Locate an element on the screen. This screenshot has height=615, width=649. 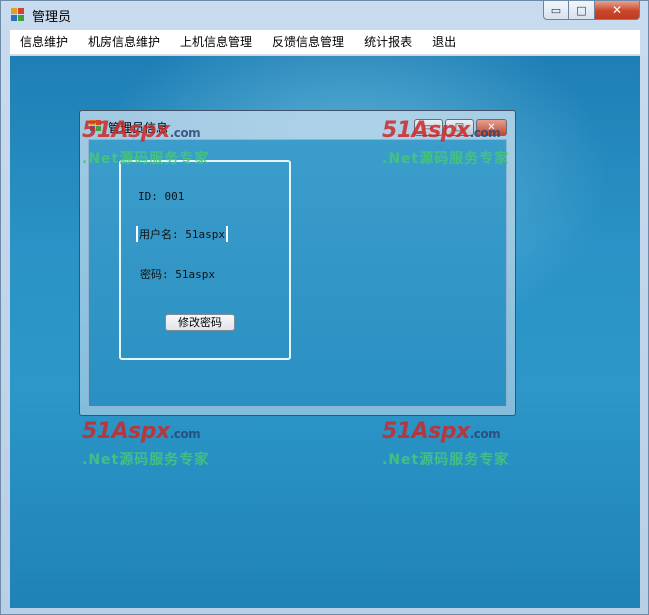
menu-item-exit: 退出 is located at coordinates (444, 42).